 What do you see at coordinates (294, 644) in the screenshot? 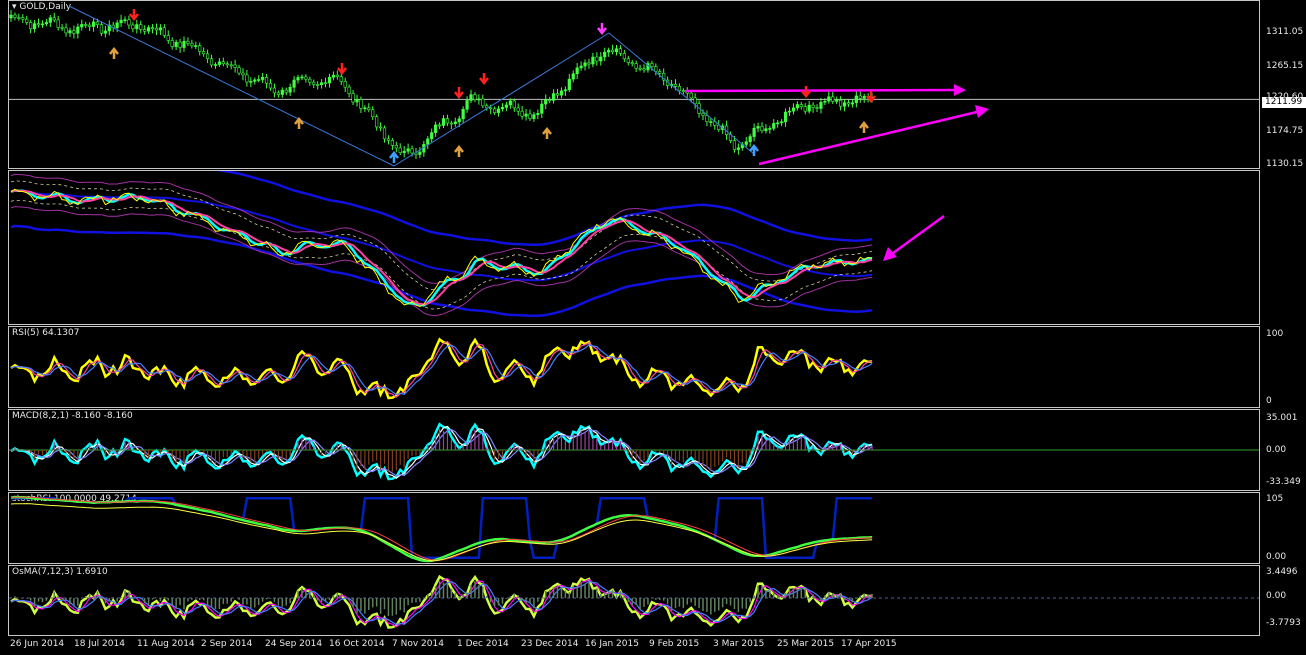
I see `time-tick: 24 Sep 2014` at bounding box center [294, 644].